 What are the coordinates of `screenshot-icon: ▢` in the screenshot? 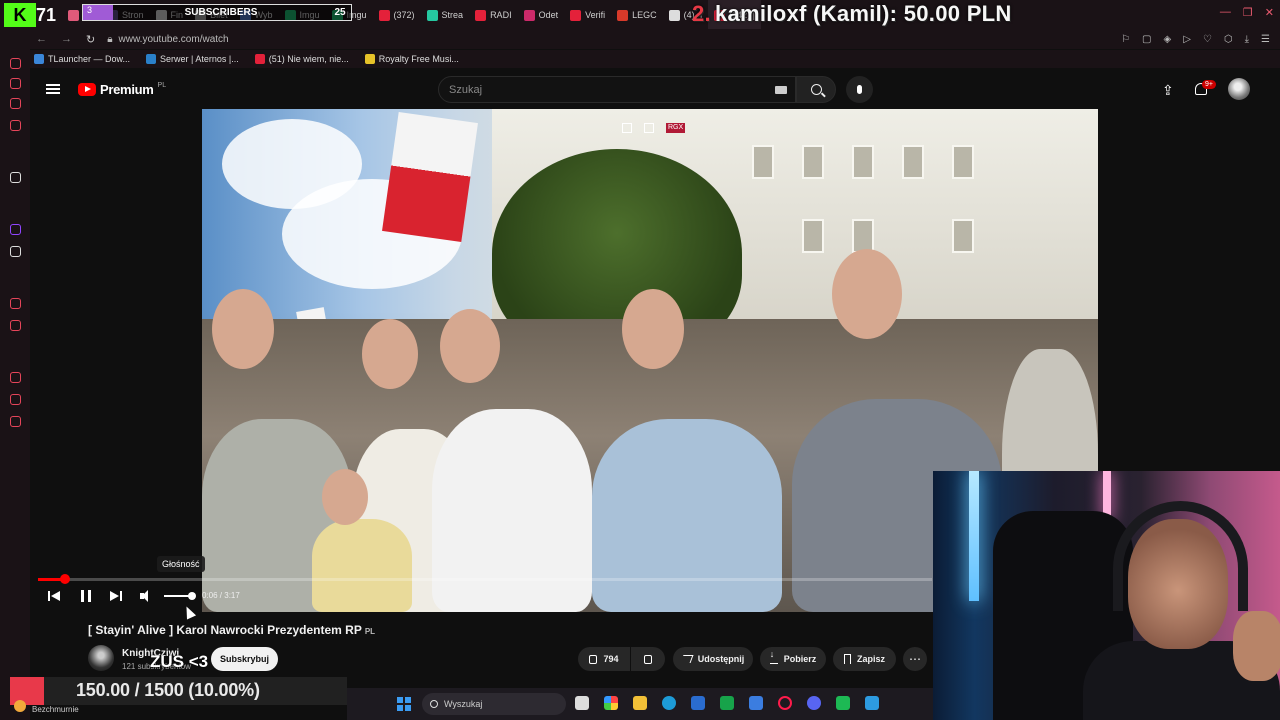 It's located at (1146, 39).